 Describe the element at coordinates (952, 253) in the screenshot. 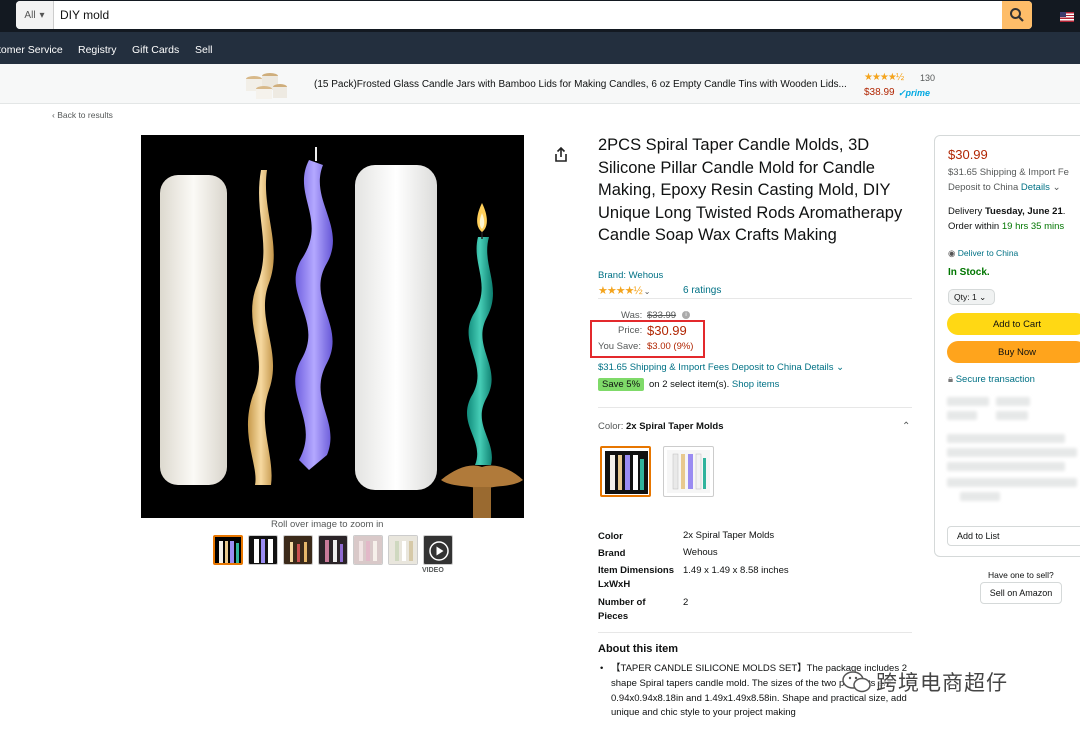

I see `location-pin-icon: ◉` at that location.